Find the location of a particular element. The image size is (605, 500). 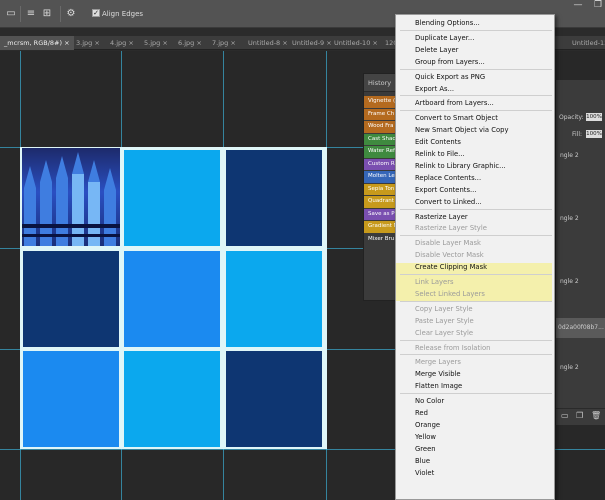

fill-label: Fill: is located at coordinates (577, 134).